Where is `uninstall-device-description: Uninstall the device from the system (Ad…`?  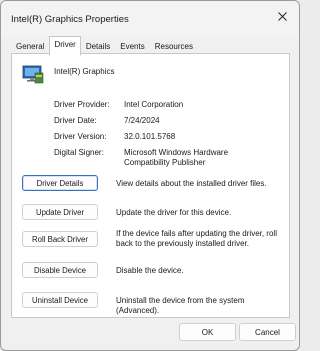
uninstall-device-description: Uninstall the device from the system (Ad… is located at coordinates (180, 305).